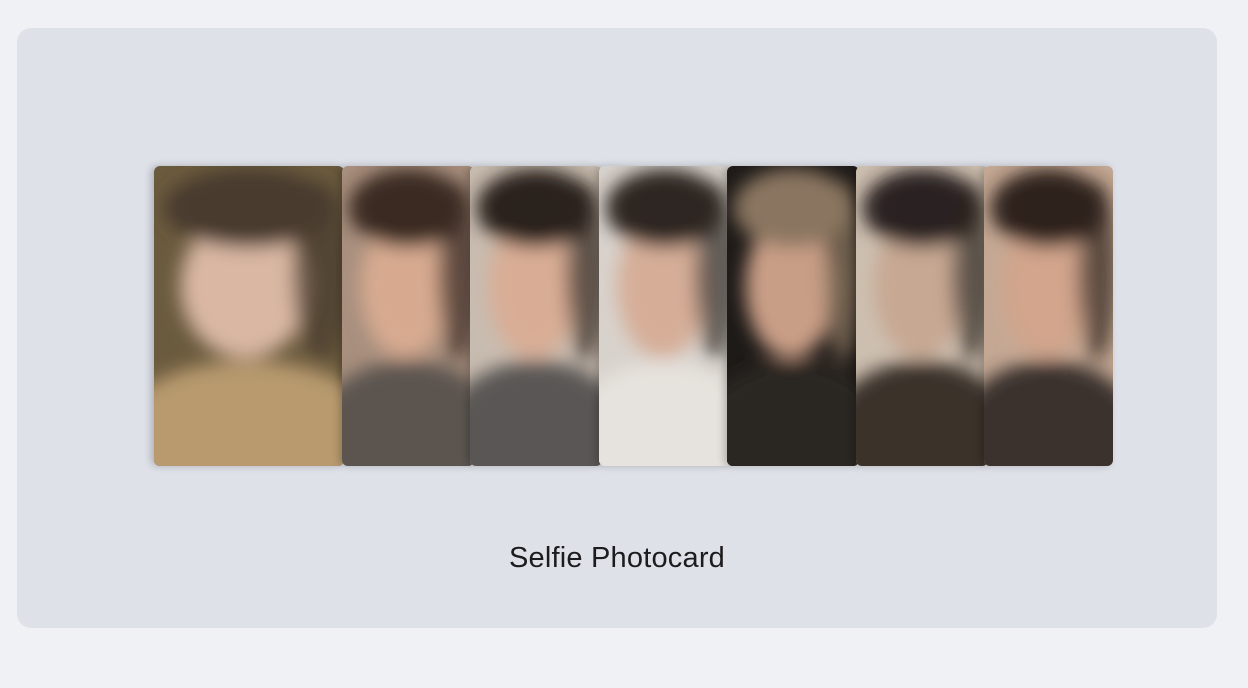 The width and height of the screenshot is (1248, 688). What do you see at coordinates (617, 558) in the screenshot?
I see `option-caption: Selfie Photocard` at bounding box center [617, 558].